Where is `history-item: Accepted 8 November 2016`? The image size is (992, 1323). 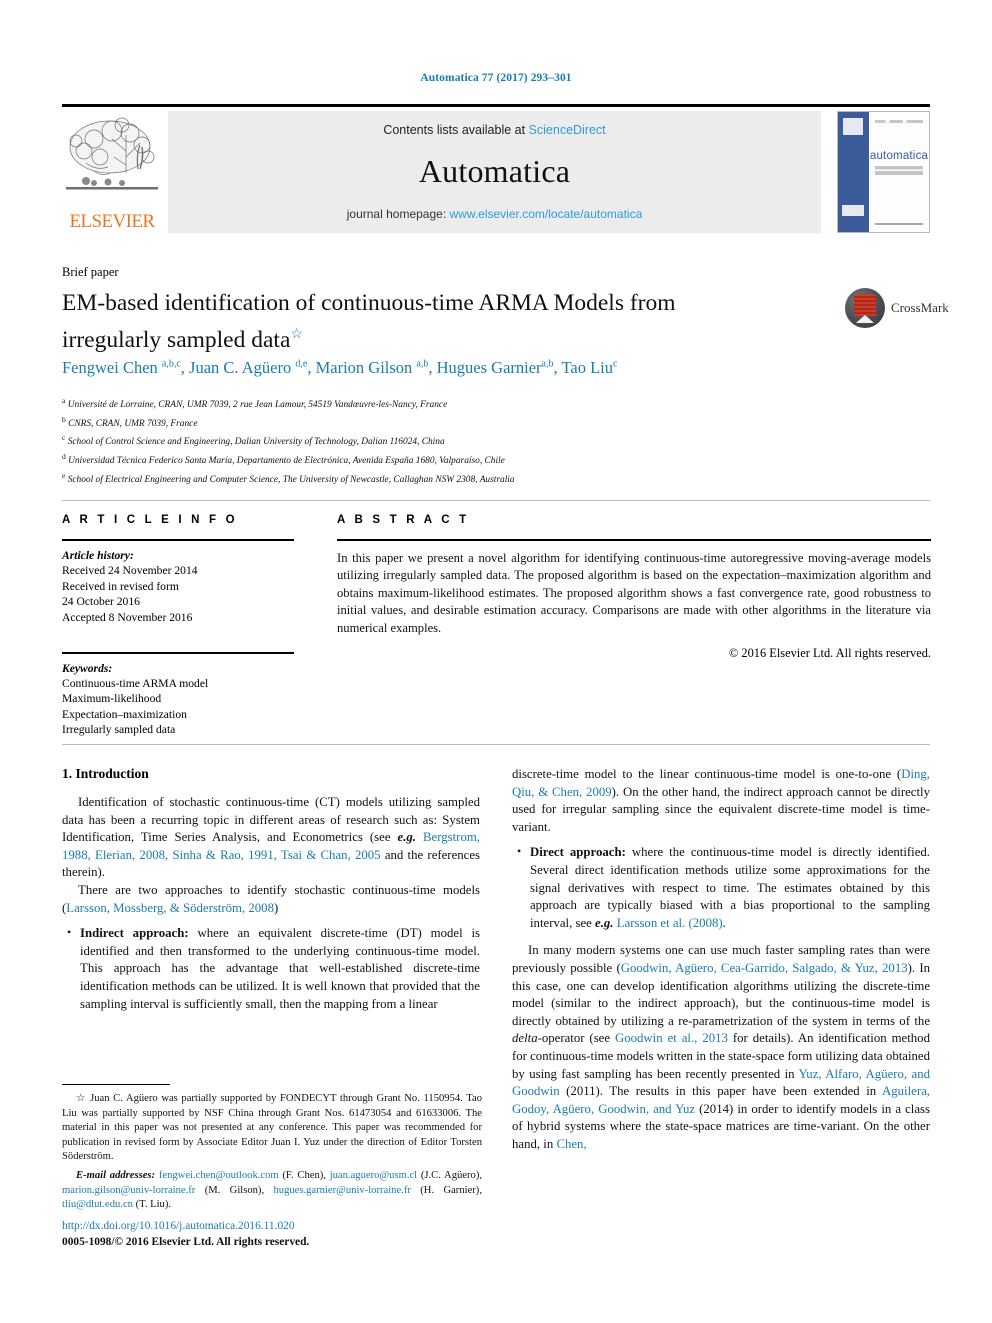
history-item: Accepted 8 November 2016 is located at coordinates (127, 617).